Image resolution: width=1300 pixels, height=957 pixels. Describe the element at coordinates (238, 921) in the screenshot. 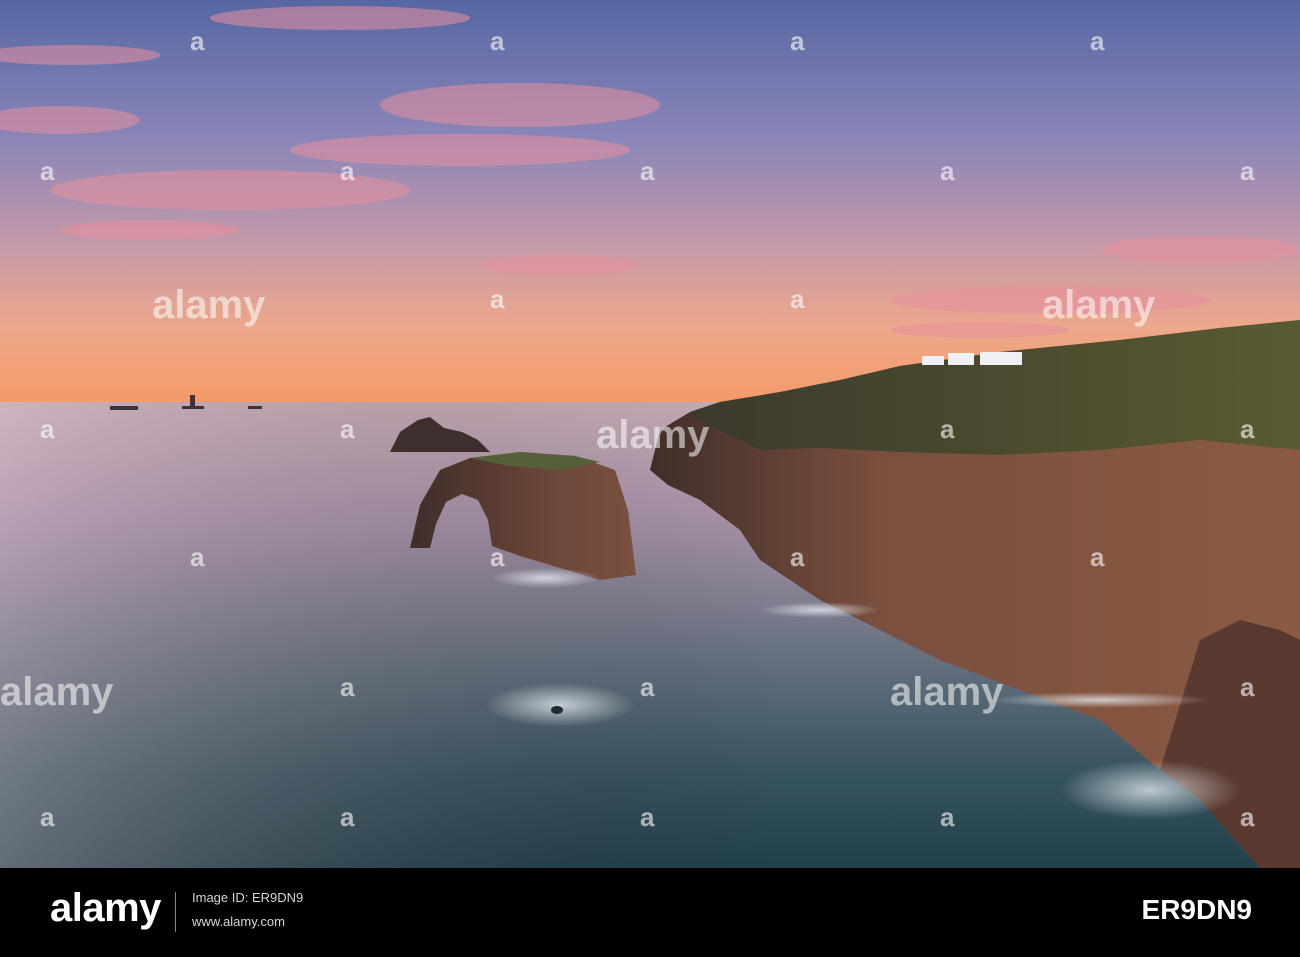

I see `footer-url: www.alamy.com` at that location.